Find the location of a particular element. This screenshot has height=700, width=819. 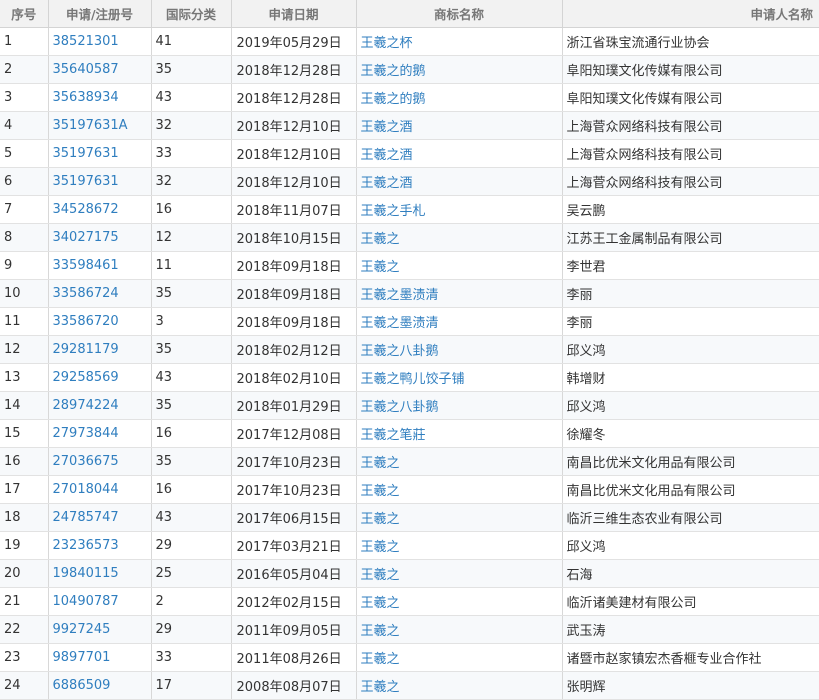

cell-applicant-name: 南昌比优米文化用品有限公司 is located at coordinates (690, 489).